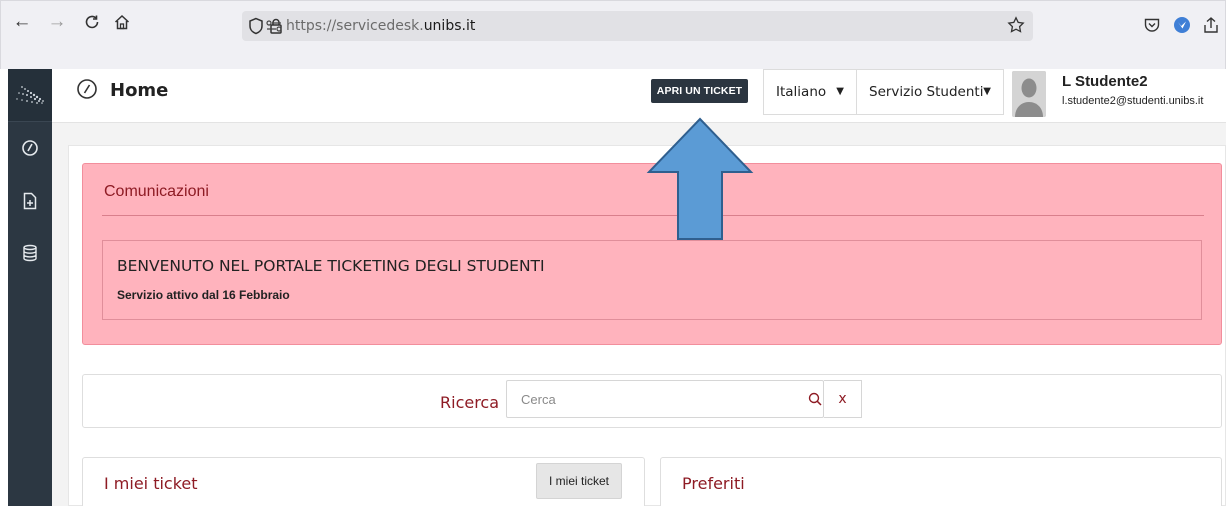 The height and width of the screenshot is (506, 1226). What do you see at coordinates (713, 483) in the screenshot?
I see `favorites-title: Preferiti` at bounding box center [713, 483].